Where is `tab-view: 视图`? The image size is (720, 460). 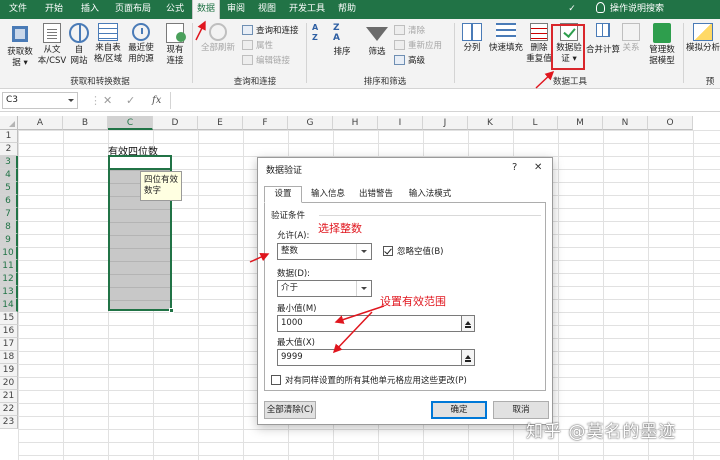 tab-view: 视图 is located at coordinates (267, 9).